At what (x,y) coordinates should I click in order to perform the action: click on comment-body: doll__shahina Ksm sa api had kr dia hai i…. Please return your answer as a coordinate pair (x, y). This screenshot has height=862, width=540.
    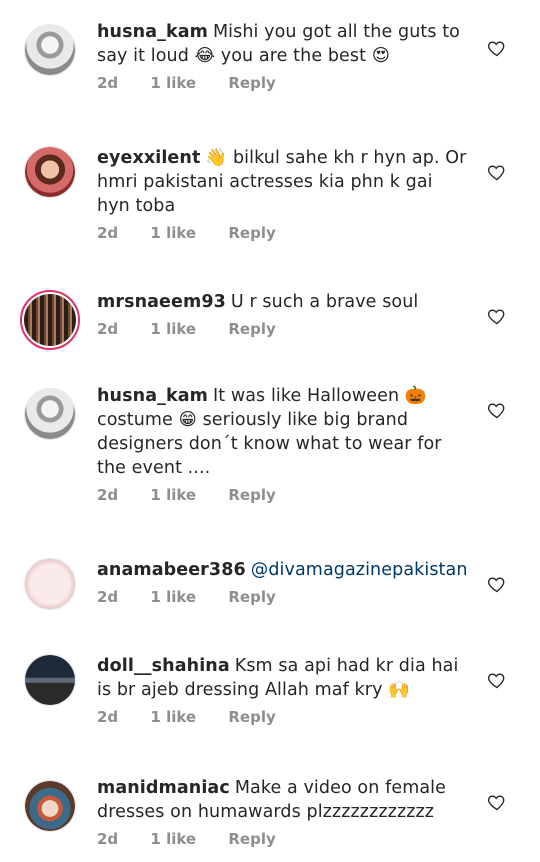
    Looking at the image, I should click on (283, 690).